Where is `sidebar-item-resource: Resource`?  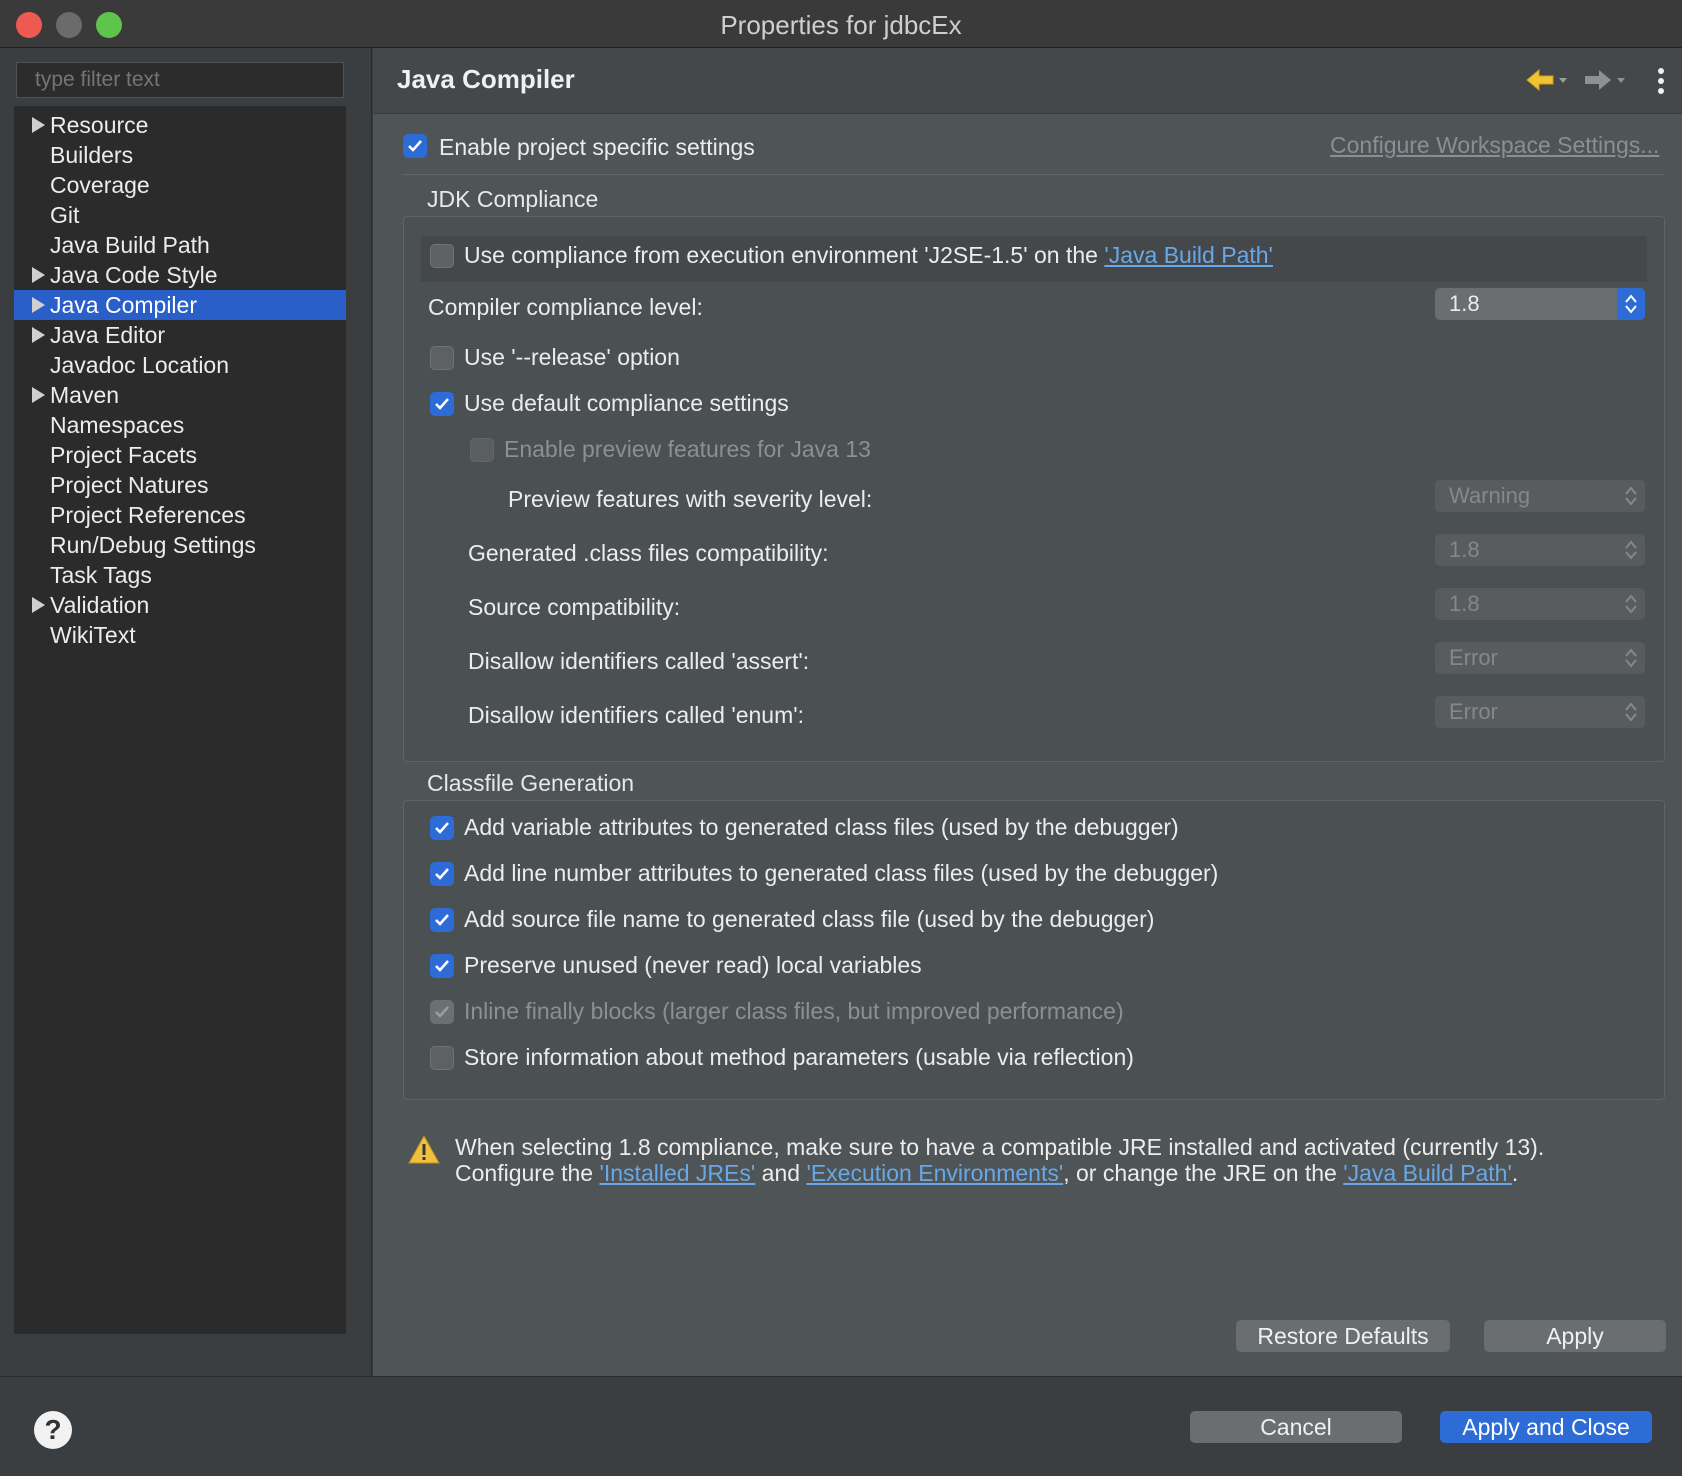
sidebar-item-resource: Resource is located at coordinates (180, 125).